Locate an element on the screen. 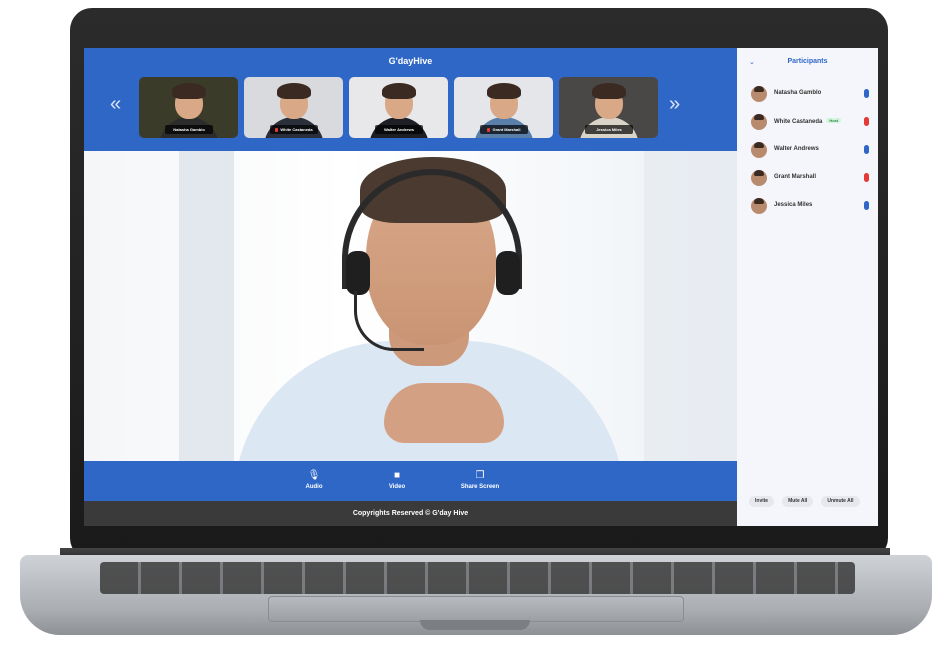  participant-row: Natasha Gamblo is located at coordinates (811, 100).